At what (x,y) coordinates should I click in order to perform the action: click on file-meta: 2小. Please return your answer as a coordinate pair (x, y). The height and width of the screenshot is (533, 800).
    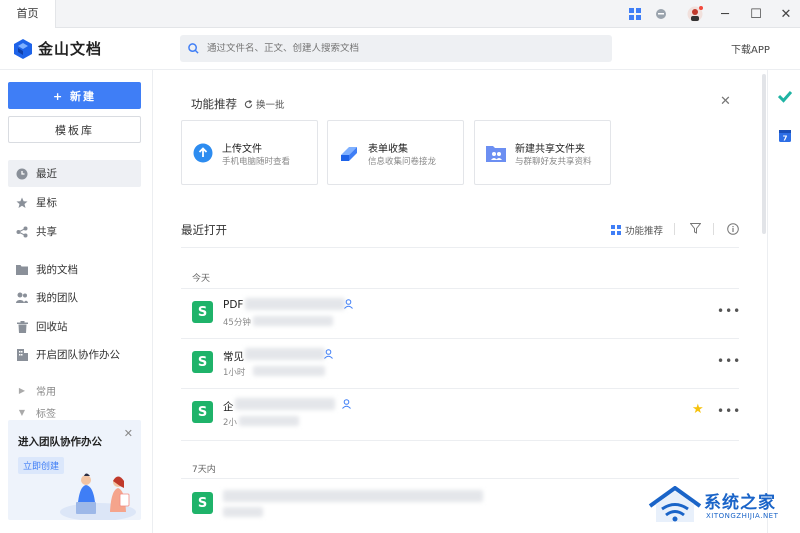
    Looking at the image, I should click on (230, 423).